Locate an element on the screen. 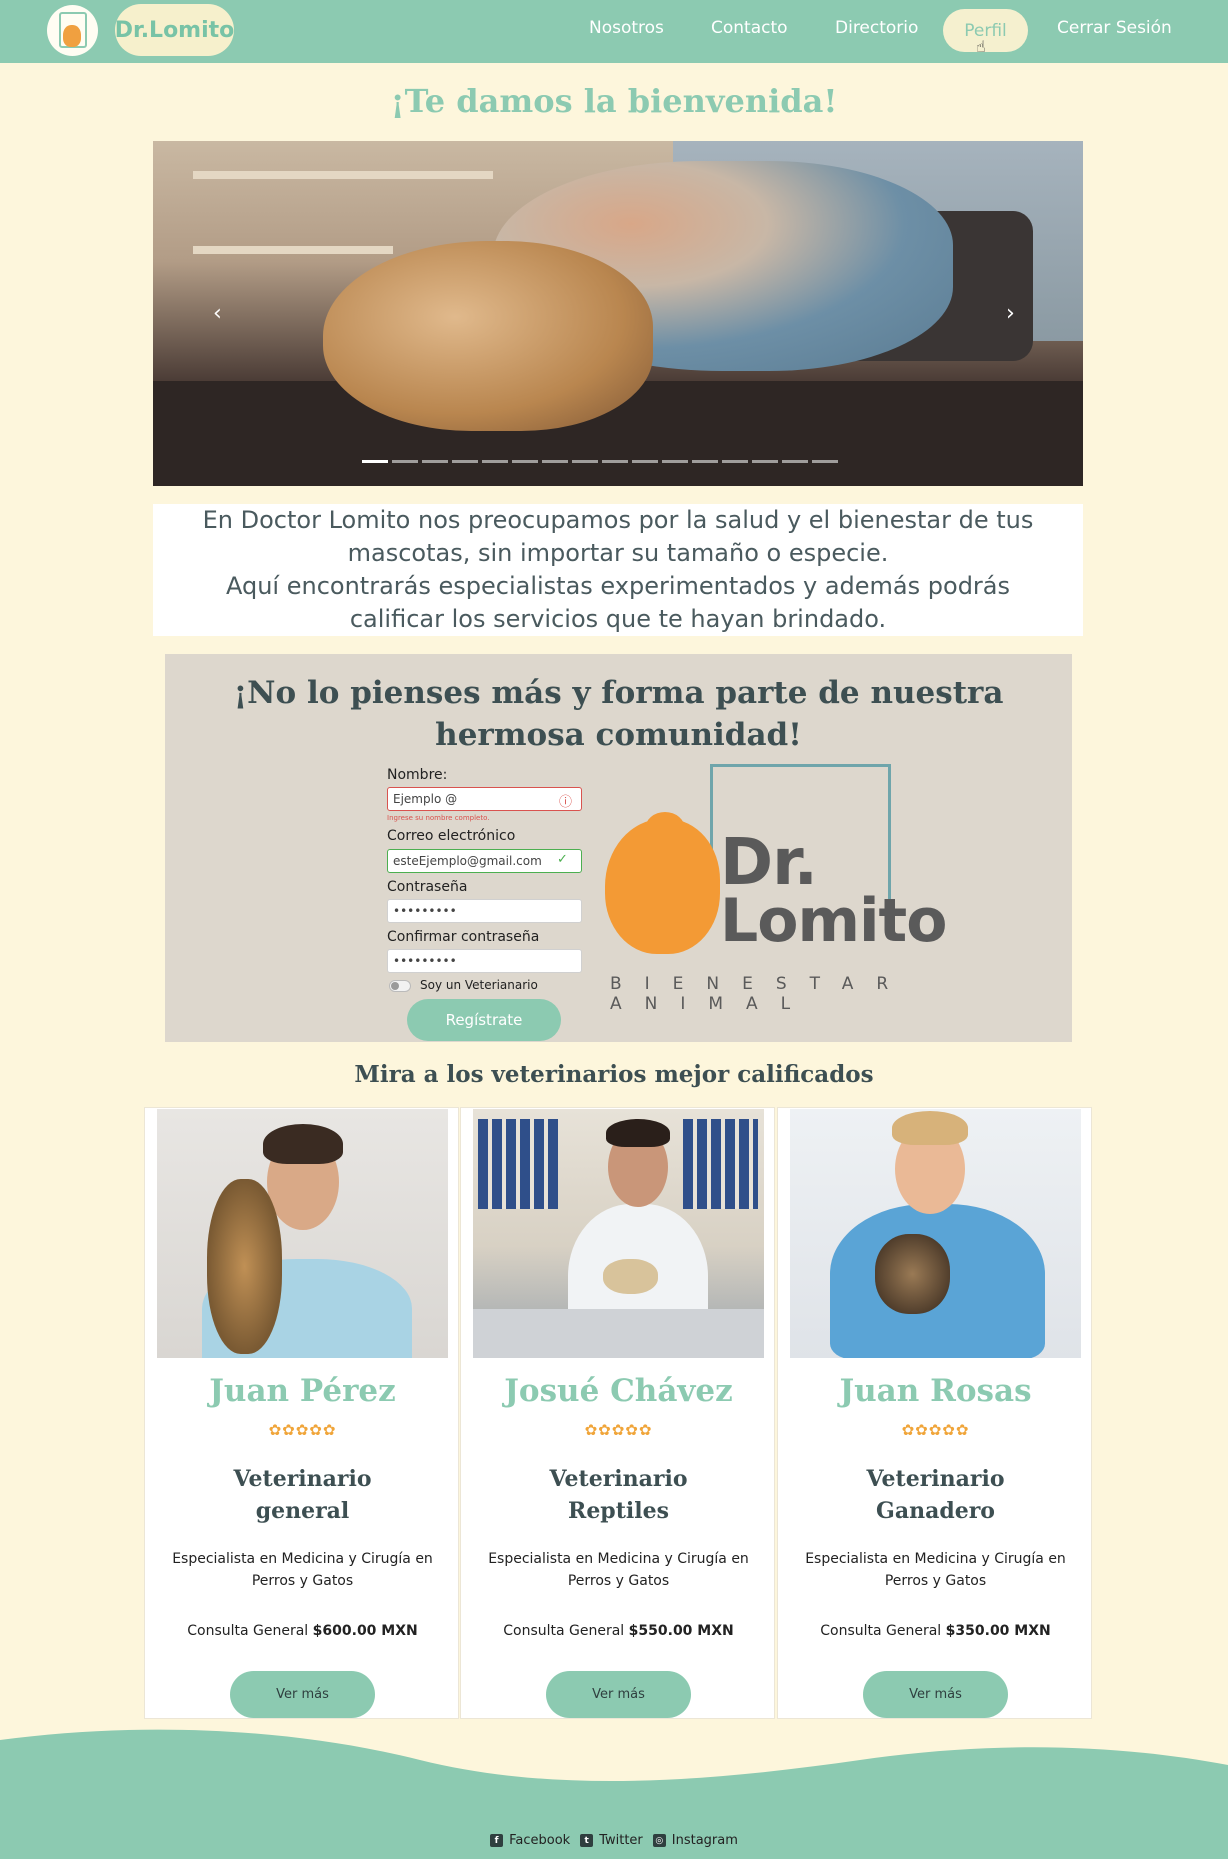  price-value: $350.00 MXN is located at coordinates (998, 1631).